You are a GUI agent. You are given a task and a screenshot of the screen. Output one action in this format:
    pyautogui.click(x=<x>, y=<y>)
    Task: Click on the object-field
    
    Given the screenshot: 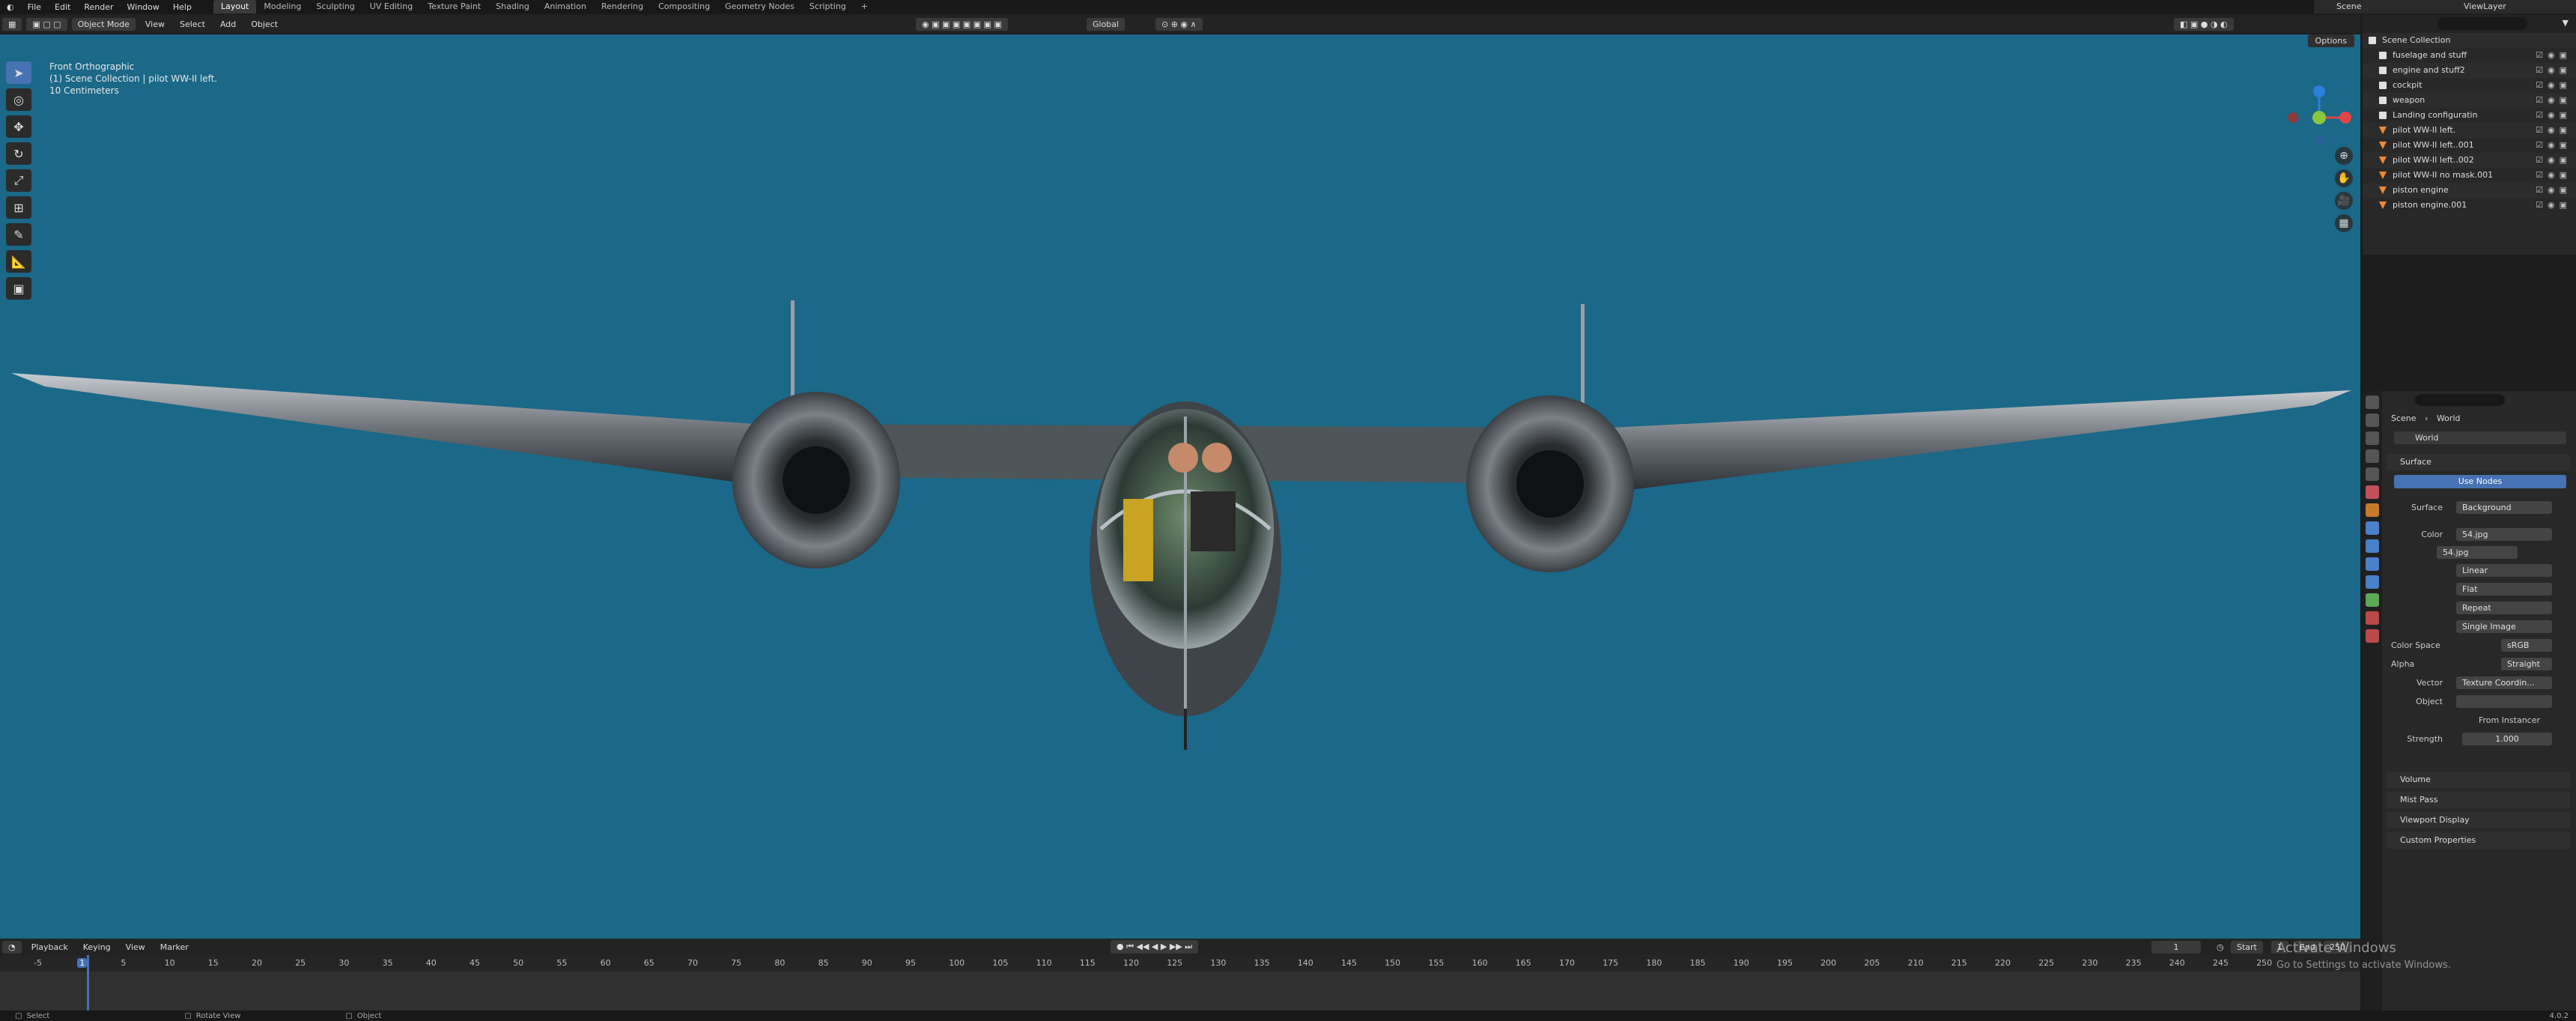 What is the action you would take?
    pyautogui.click(x=2504, y=702)
    